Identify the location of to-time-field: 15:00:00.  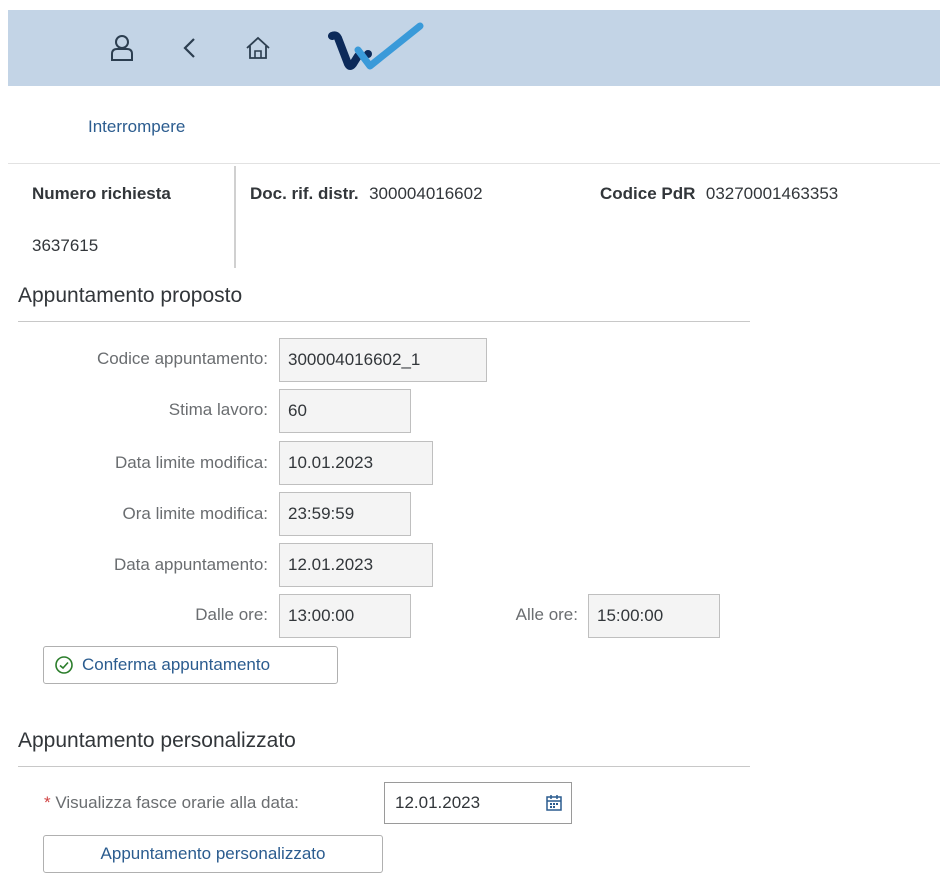
(654, 616).